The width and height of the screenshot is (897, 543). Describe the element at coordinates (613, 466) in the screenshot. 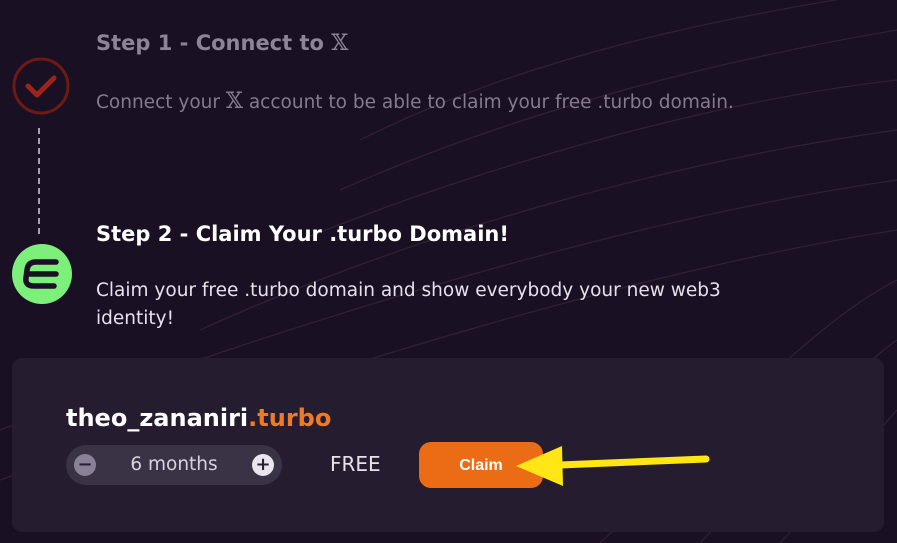

I see `annotation-arrow-icon` at that location.